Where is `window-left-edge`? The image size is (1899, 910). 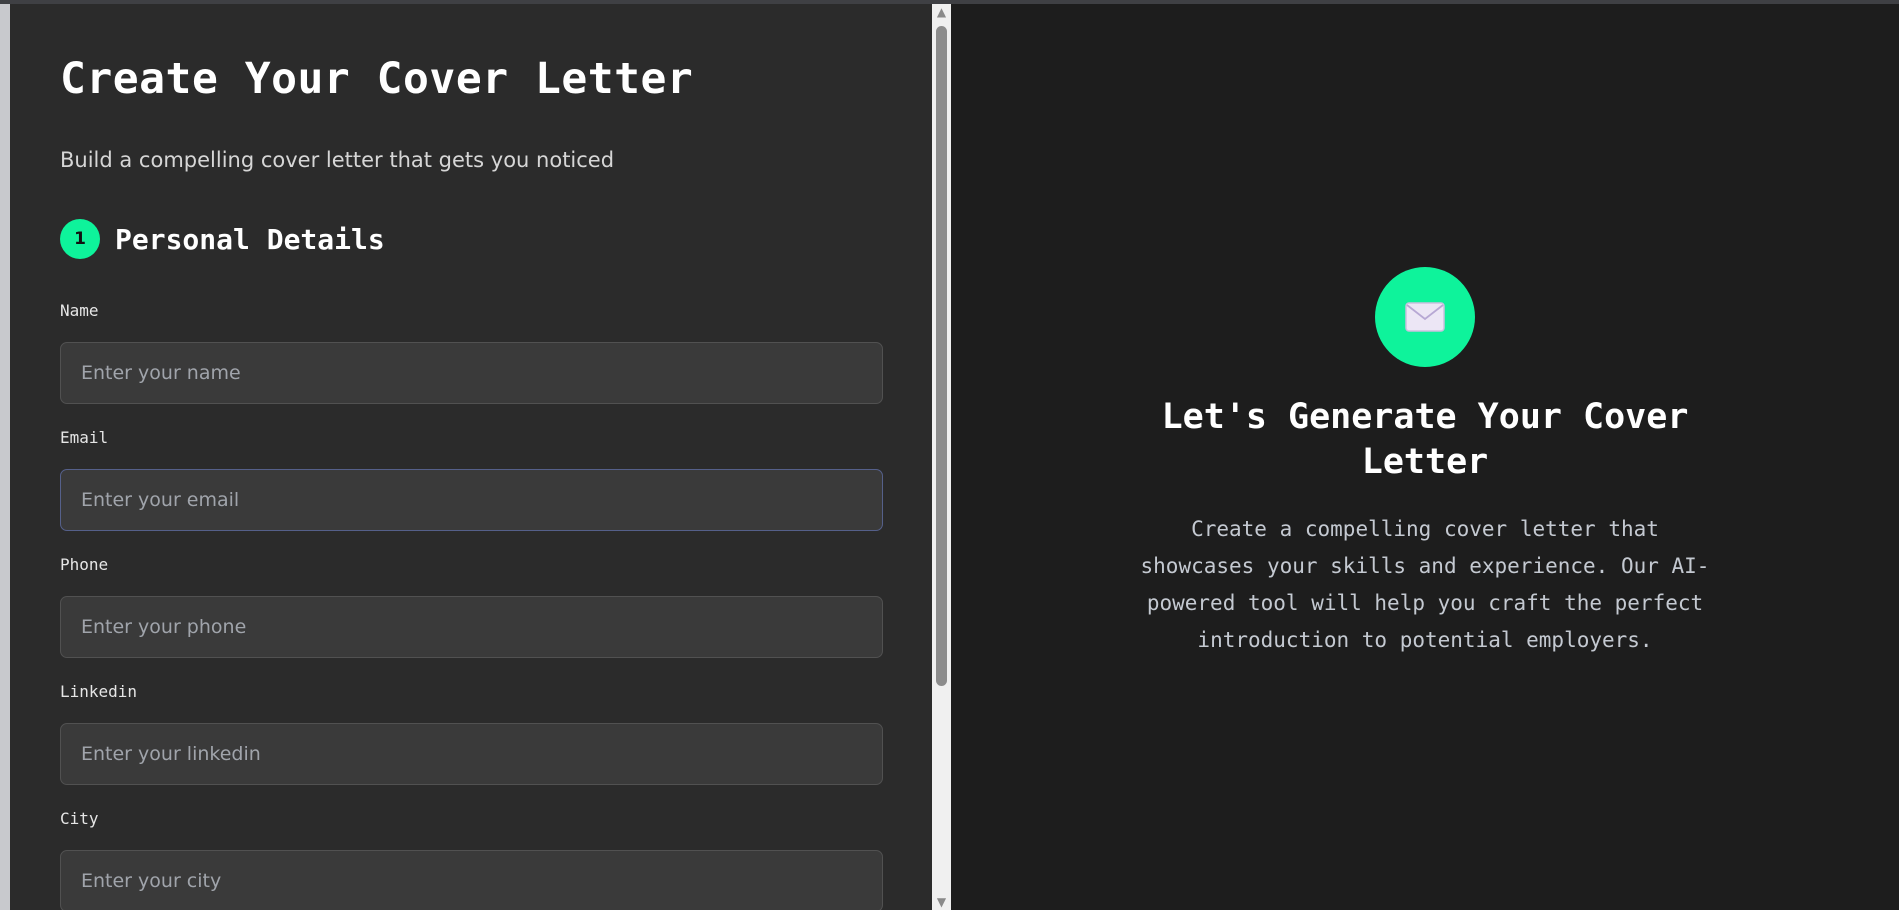 window-left-edge is located at coordinates (5, 457).